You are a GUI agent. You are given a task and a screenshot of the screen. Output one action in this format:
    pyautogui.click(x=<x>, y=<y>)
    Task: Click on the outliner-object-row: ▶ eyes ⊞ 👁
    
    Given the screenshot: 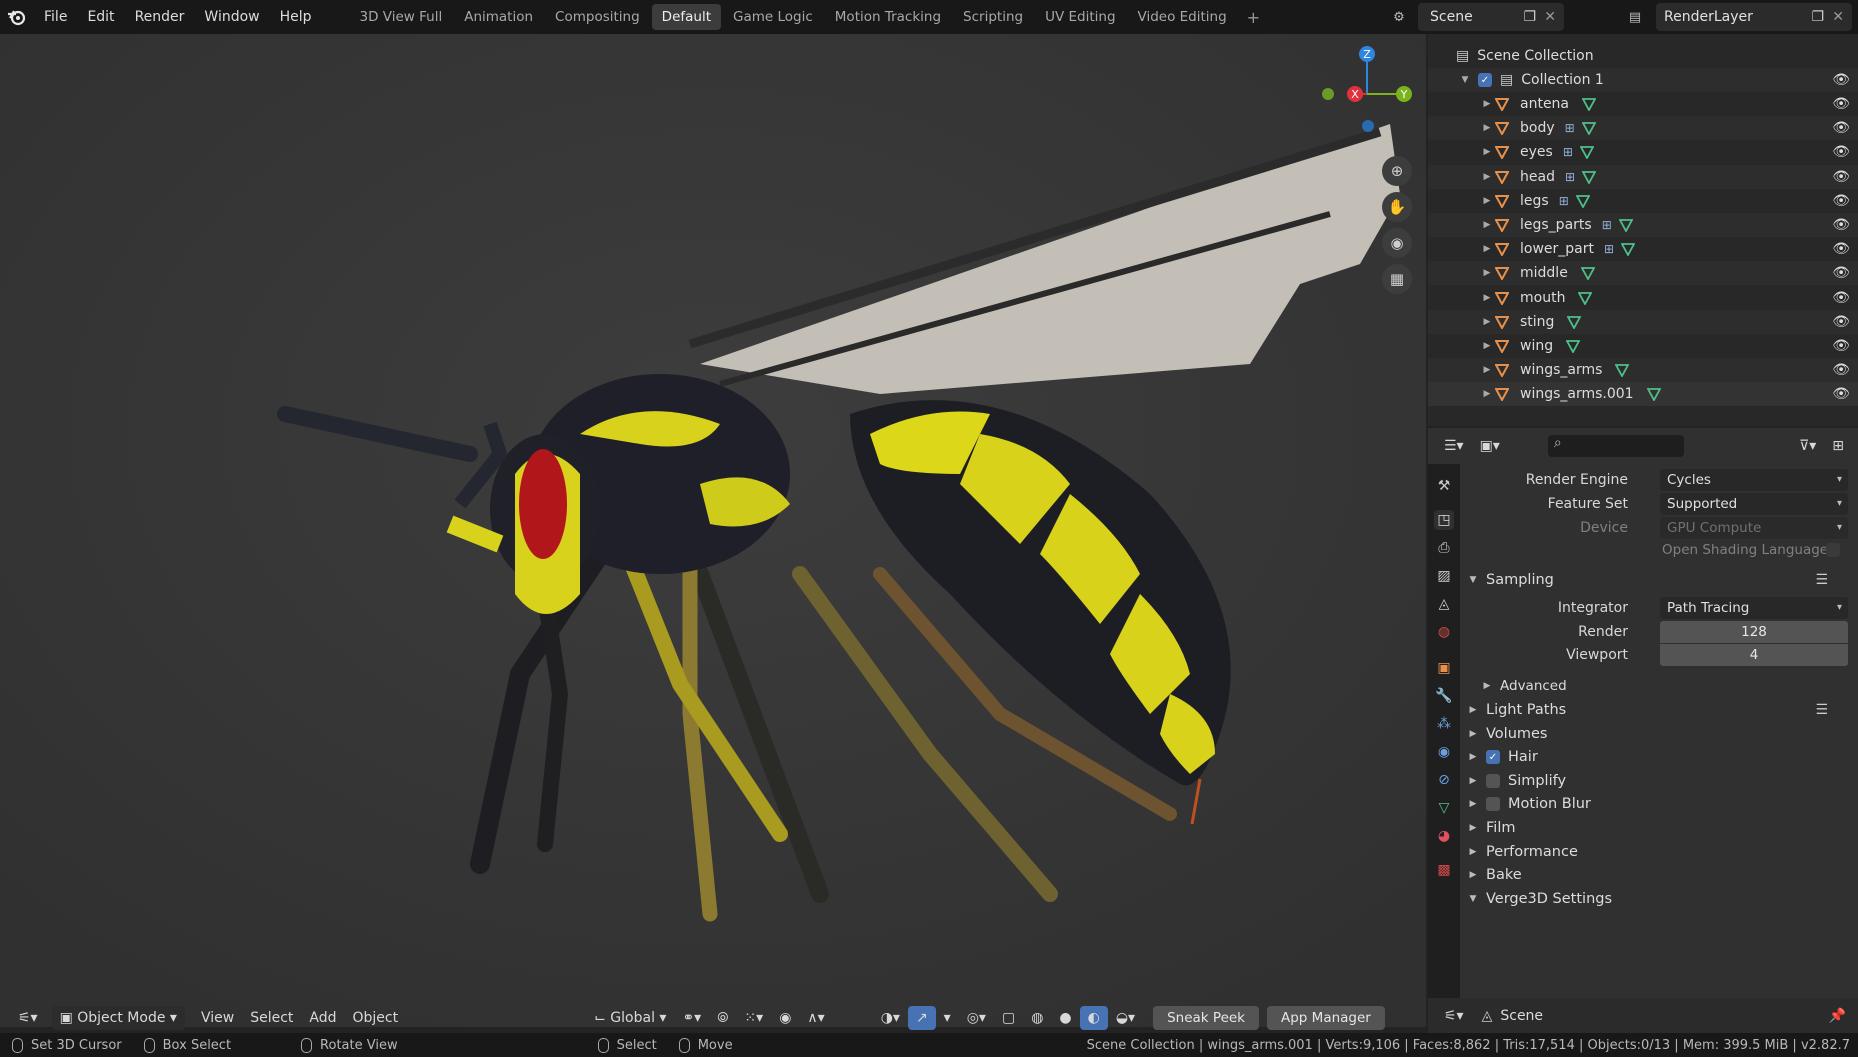 What is the action you would take?
    pyautogui.click(x=1643, y=152)
    